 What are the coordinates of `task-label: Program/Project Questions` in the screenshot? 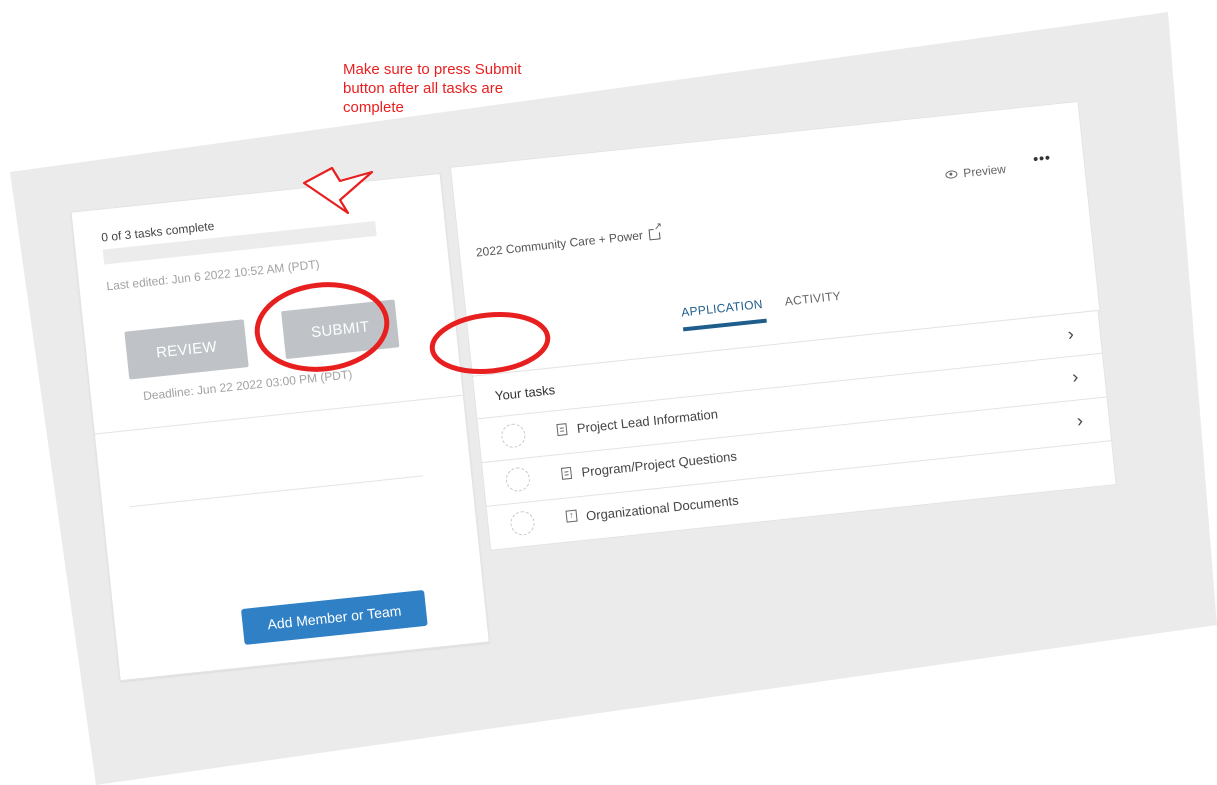 It's located at (659, 464).